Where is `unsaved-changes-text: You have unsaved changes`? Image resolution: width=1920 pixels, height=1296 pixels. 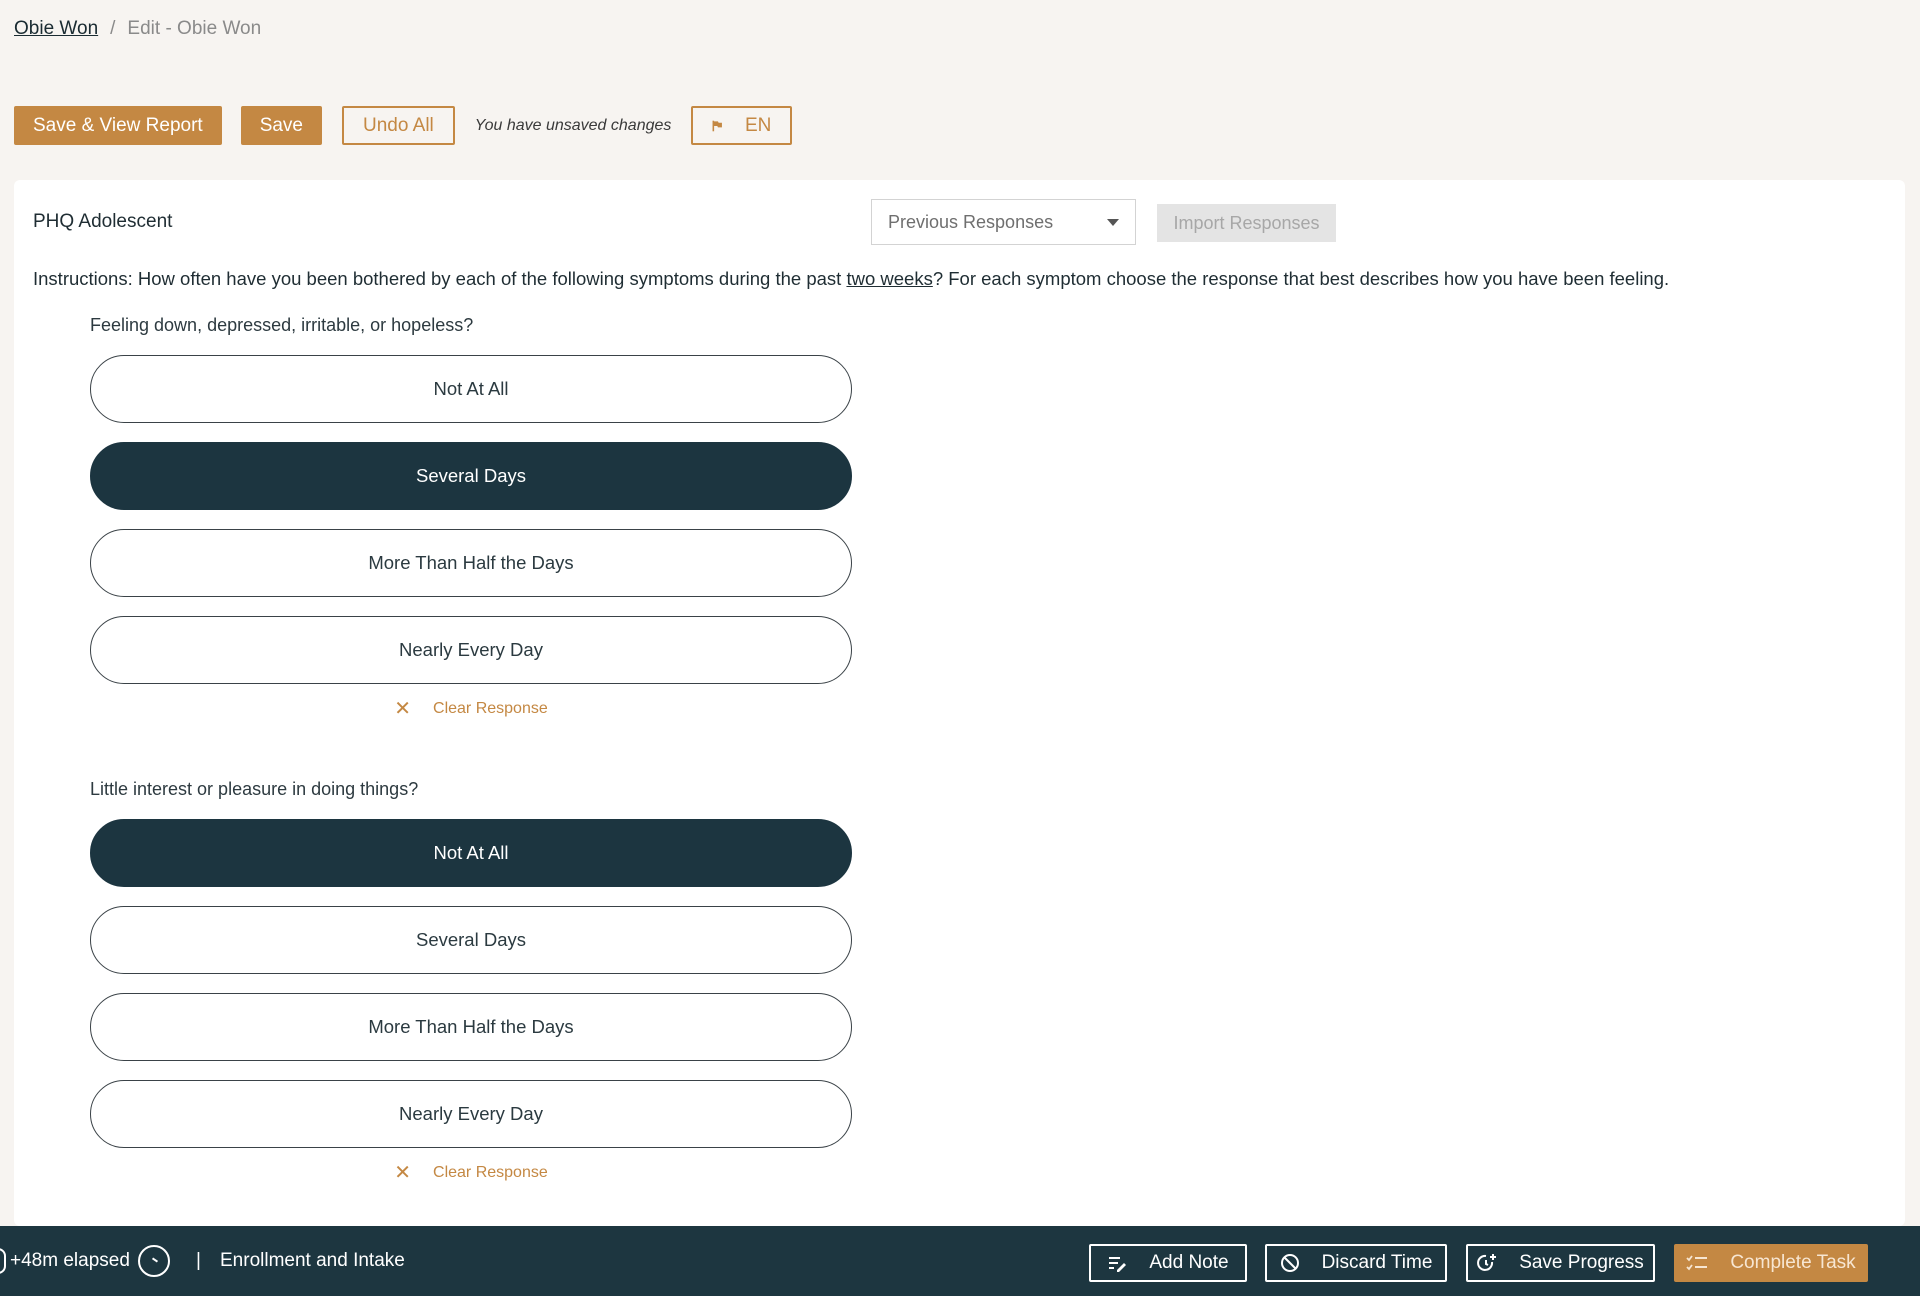 unsaved-changes-text: You have unsaved changes is located at coordinates (573, 125).